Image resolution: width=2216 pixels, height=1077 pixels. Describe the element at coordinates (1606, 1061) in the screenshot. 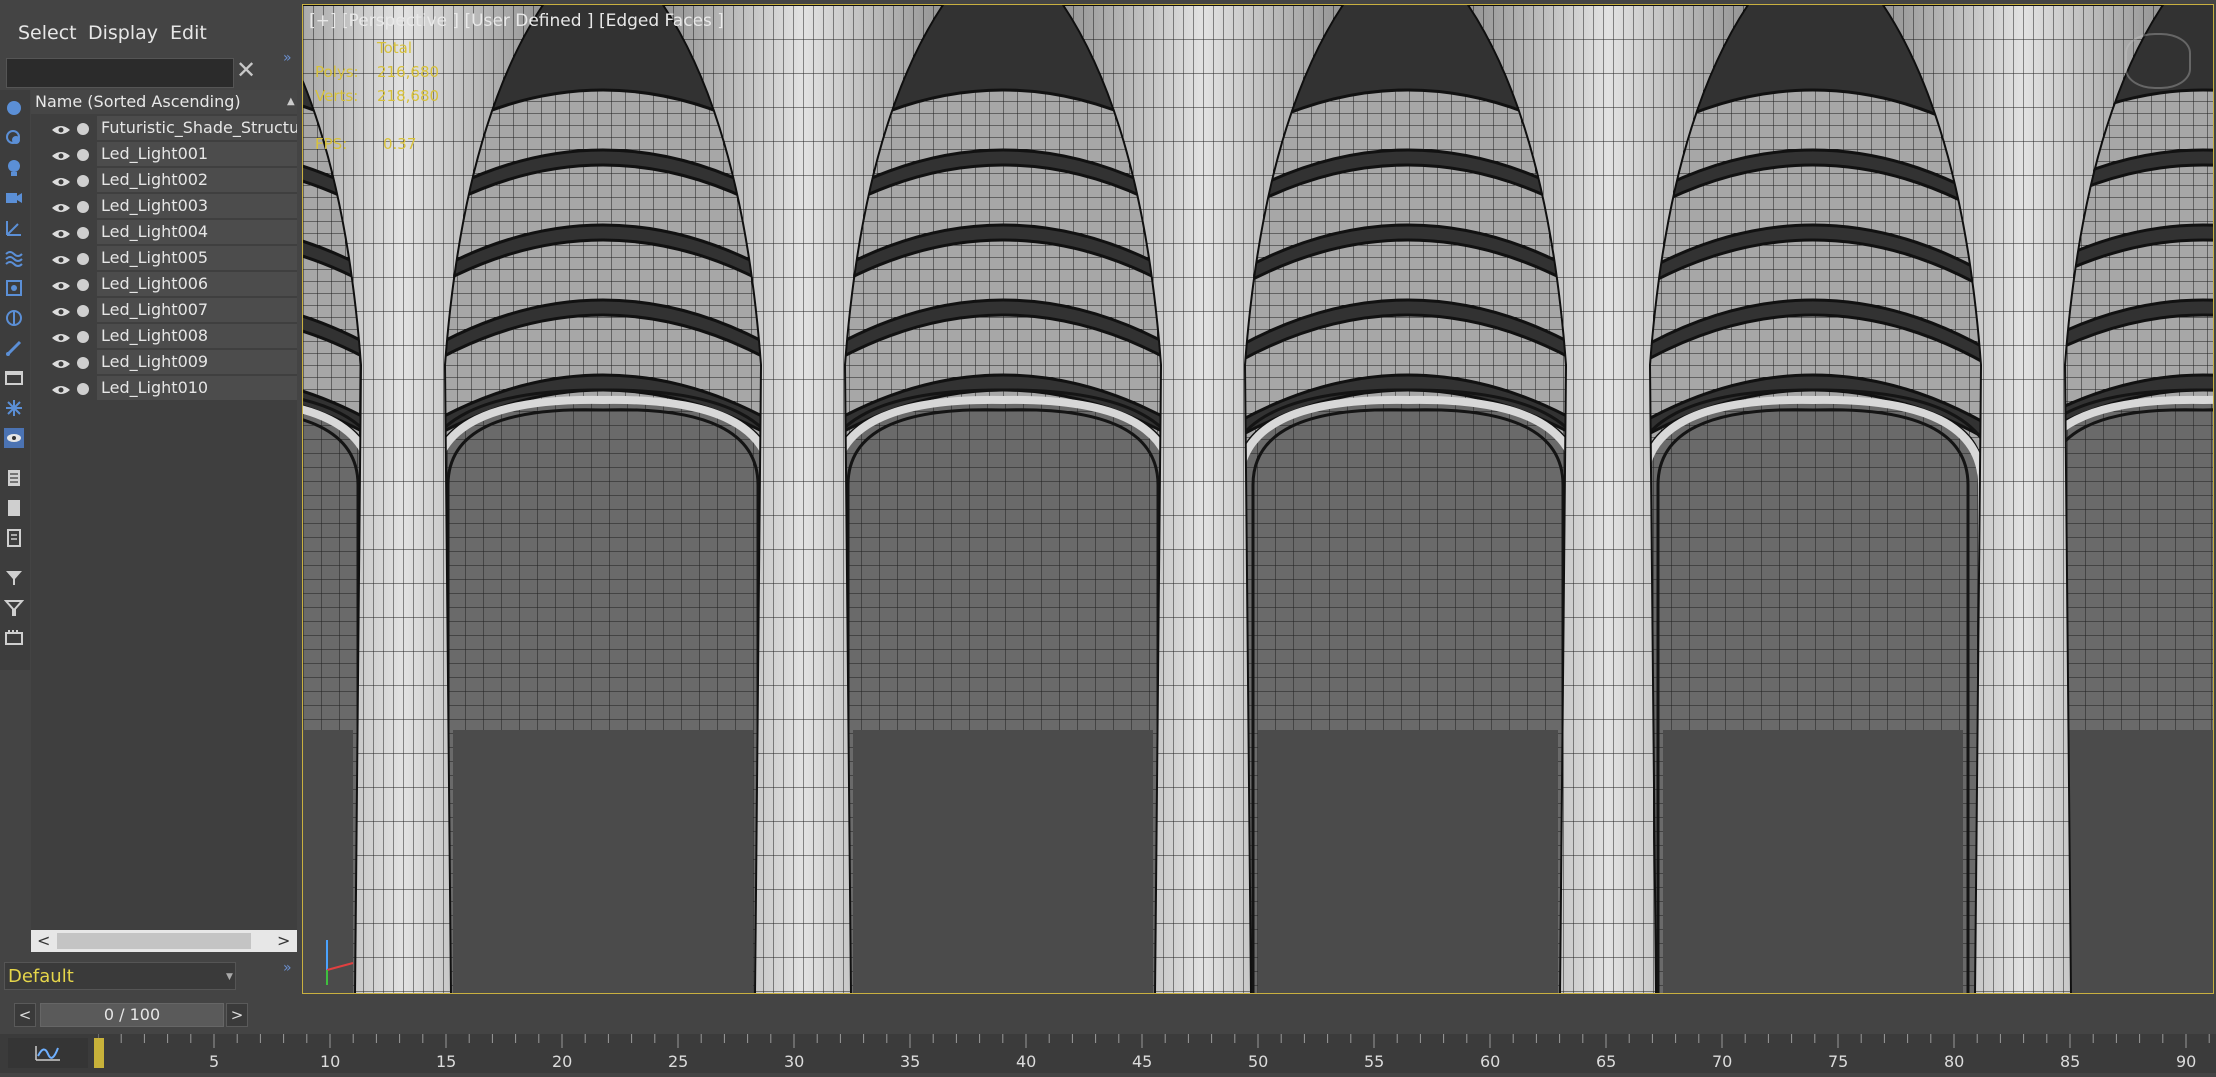

I see `ruler-tick-label: 65` at that location.